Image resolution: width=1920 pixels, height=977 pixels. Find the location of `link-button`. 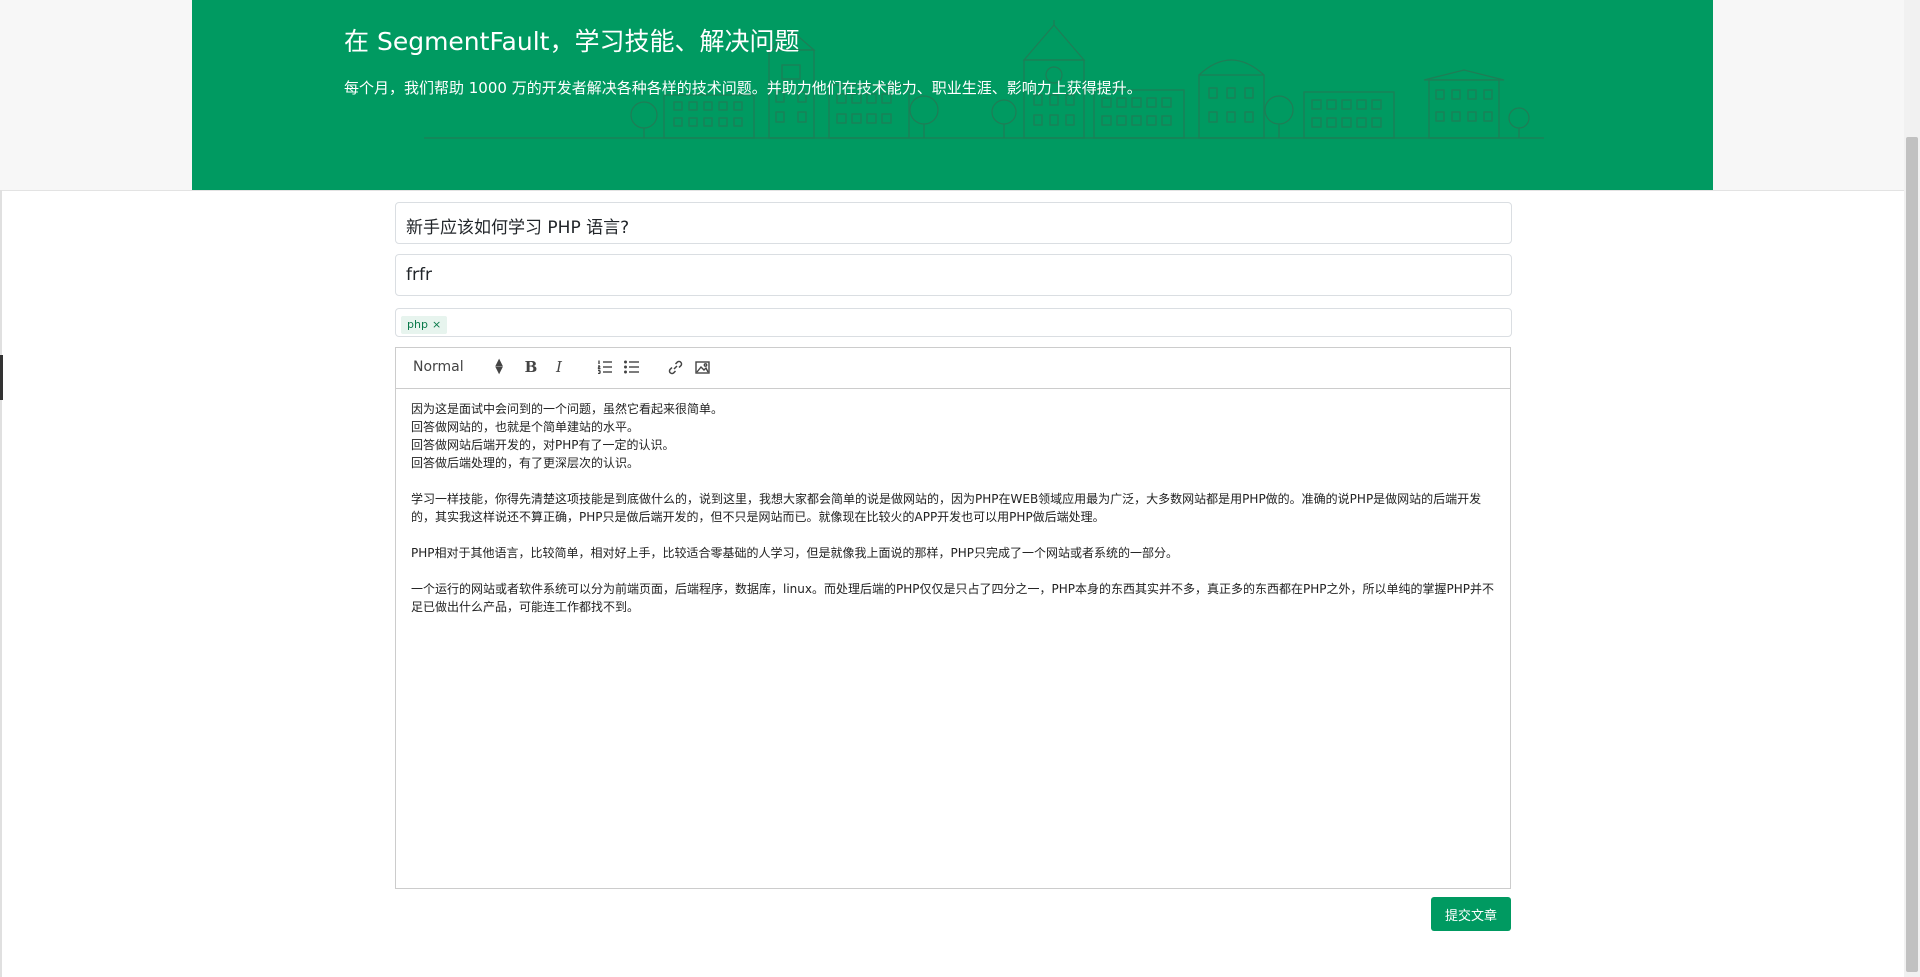

link-button is located at coordinates (675, 367).